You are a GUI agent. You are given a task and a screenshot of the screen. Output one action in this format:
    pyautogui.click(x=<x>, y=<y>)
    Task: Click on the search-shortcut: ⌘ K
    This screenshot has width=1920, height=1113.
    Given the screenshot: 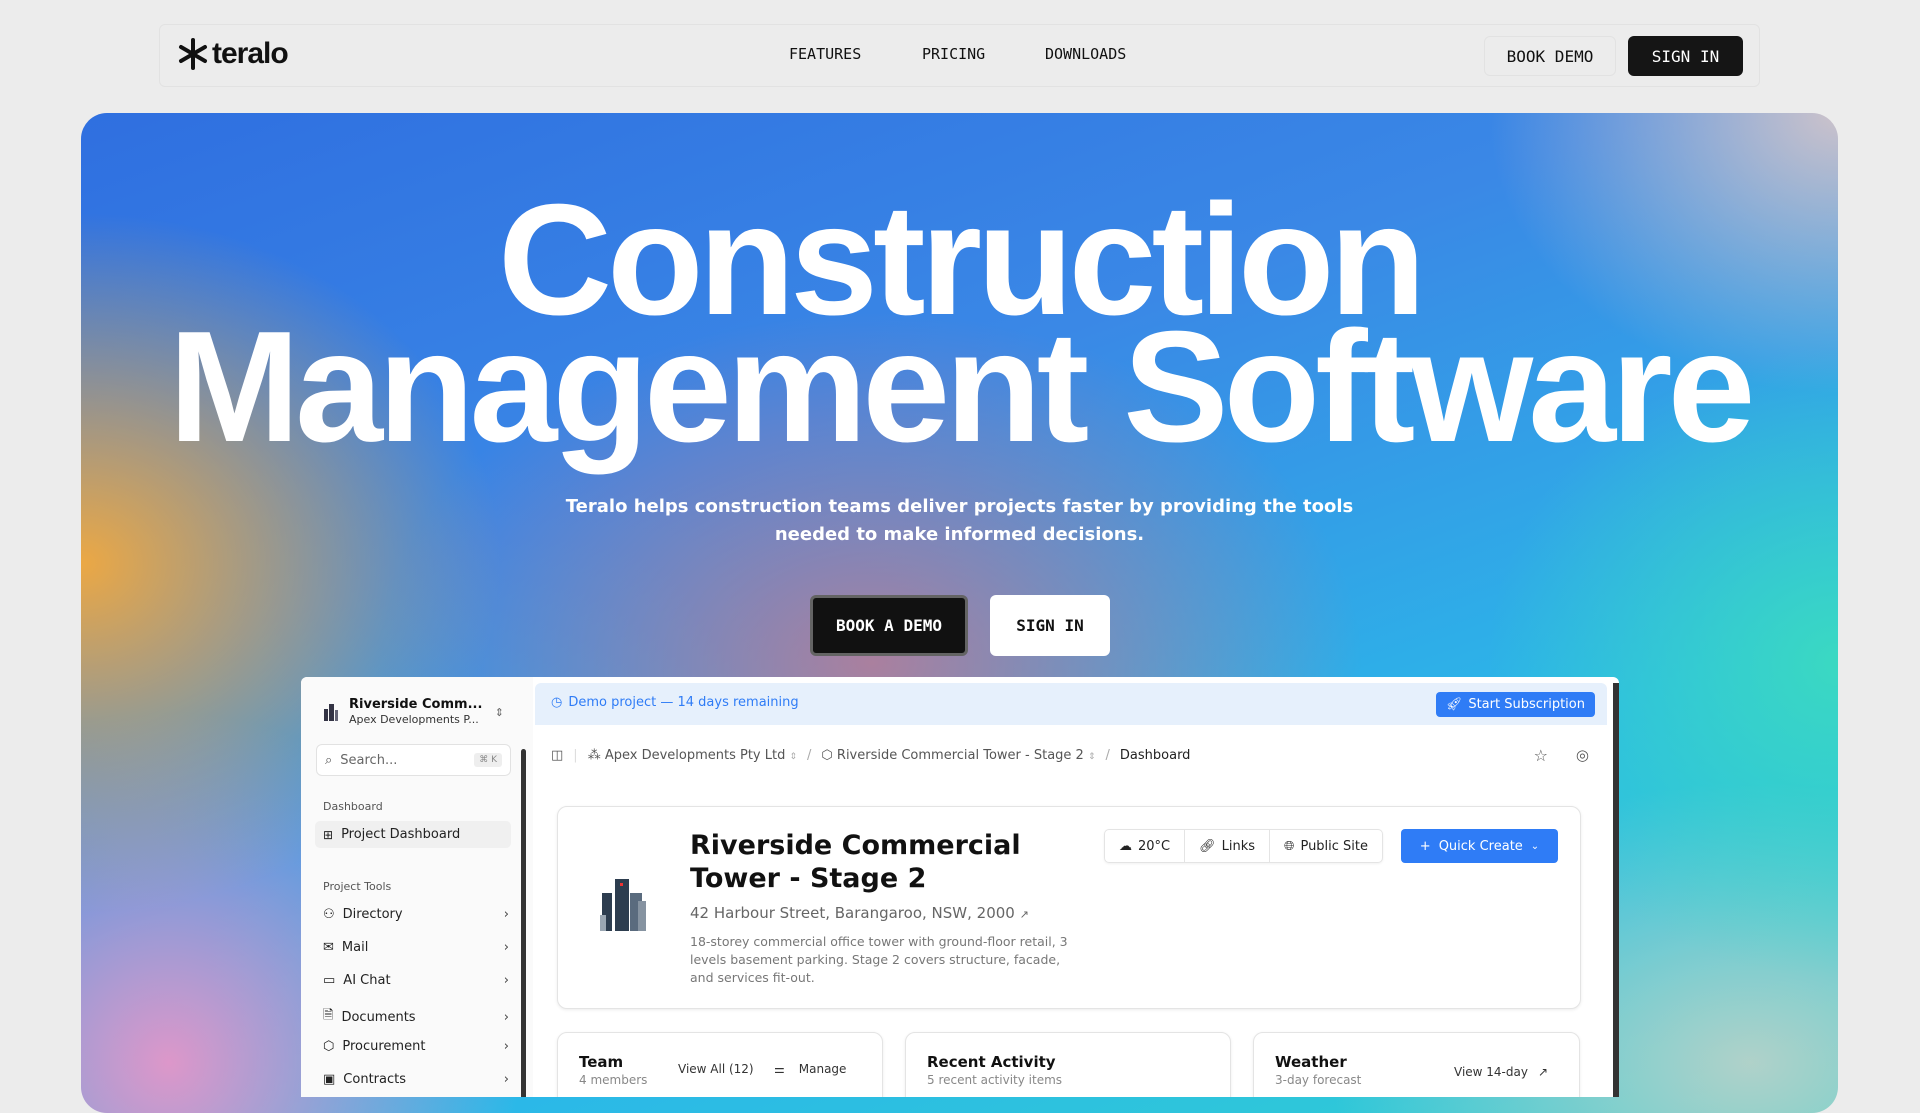 What is the action you would take?
    pyautogui.click(x=488, y=760)
    